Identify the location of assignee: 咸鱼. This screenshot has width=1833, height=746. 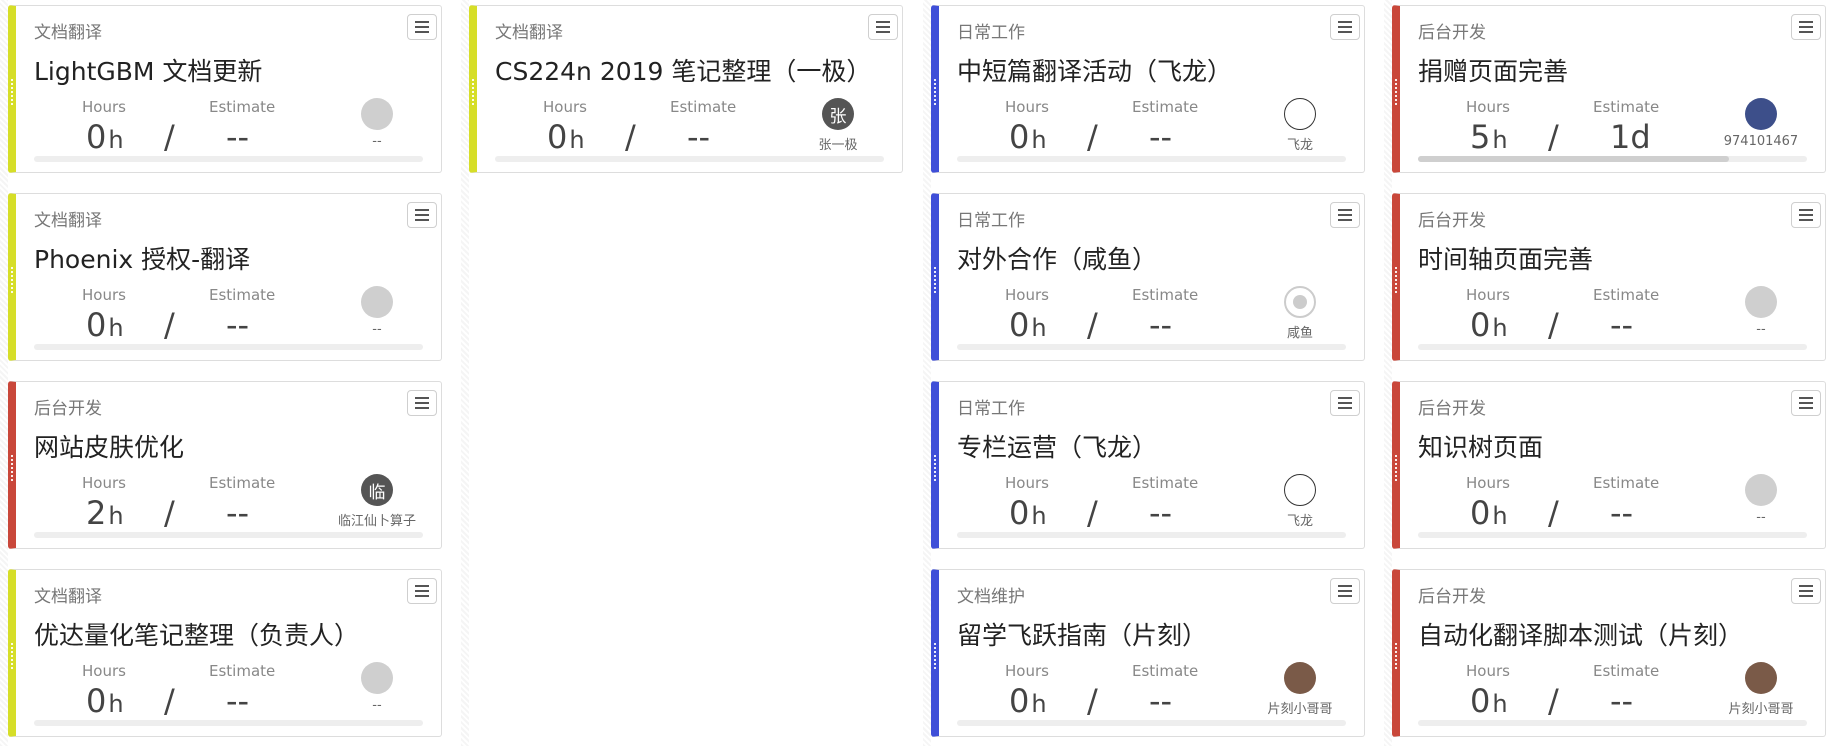
(1300, 313).